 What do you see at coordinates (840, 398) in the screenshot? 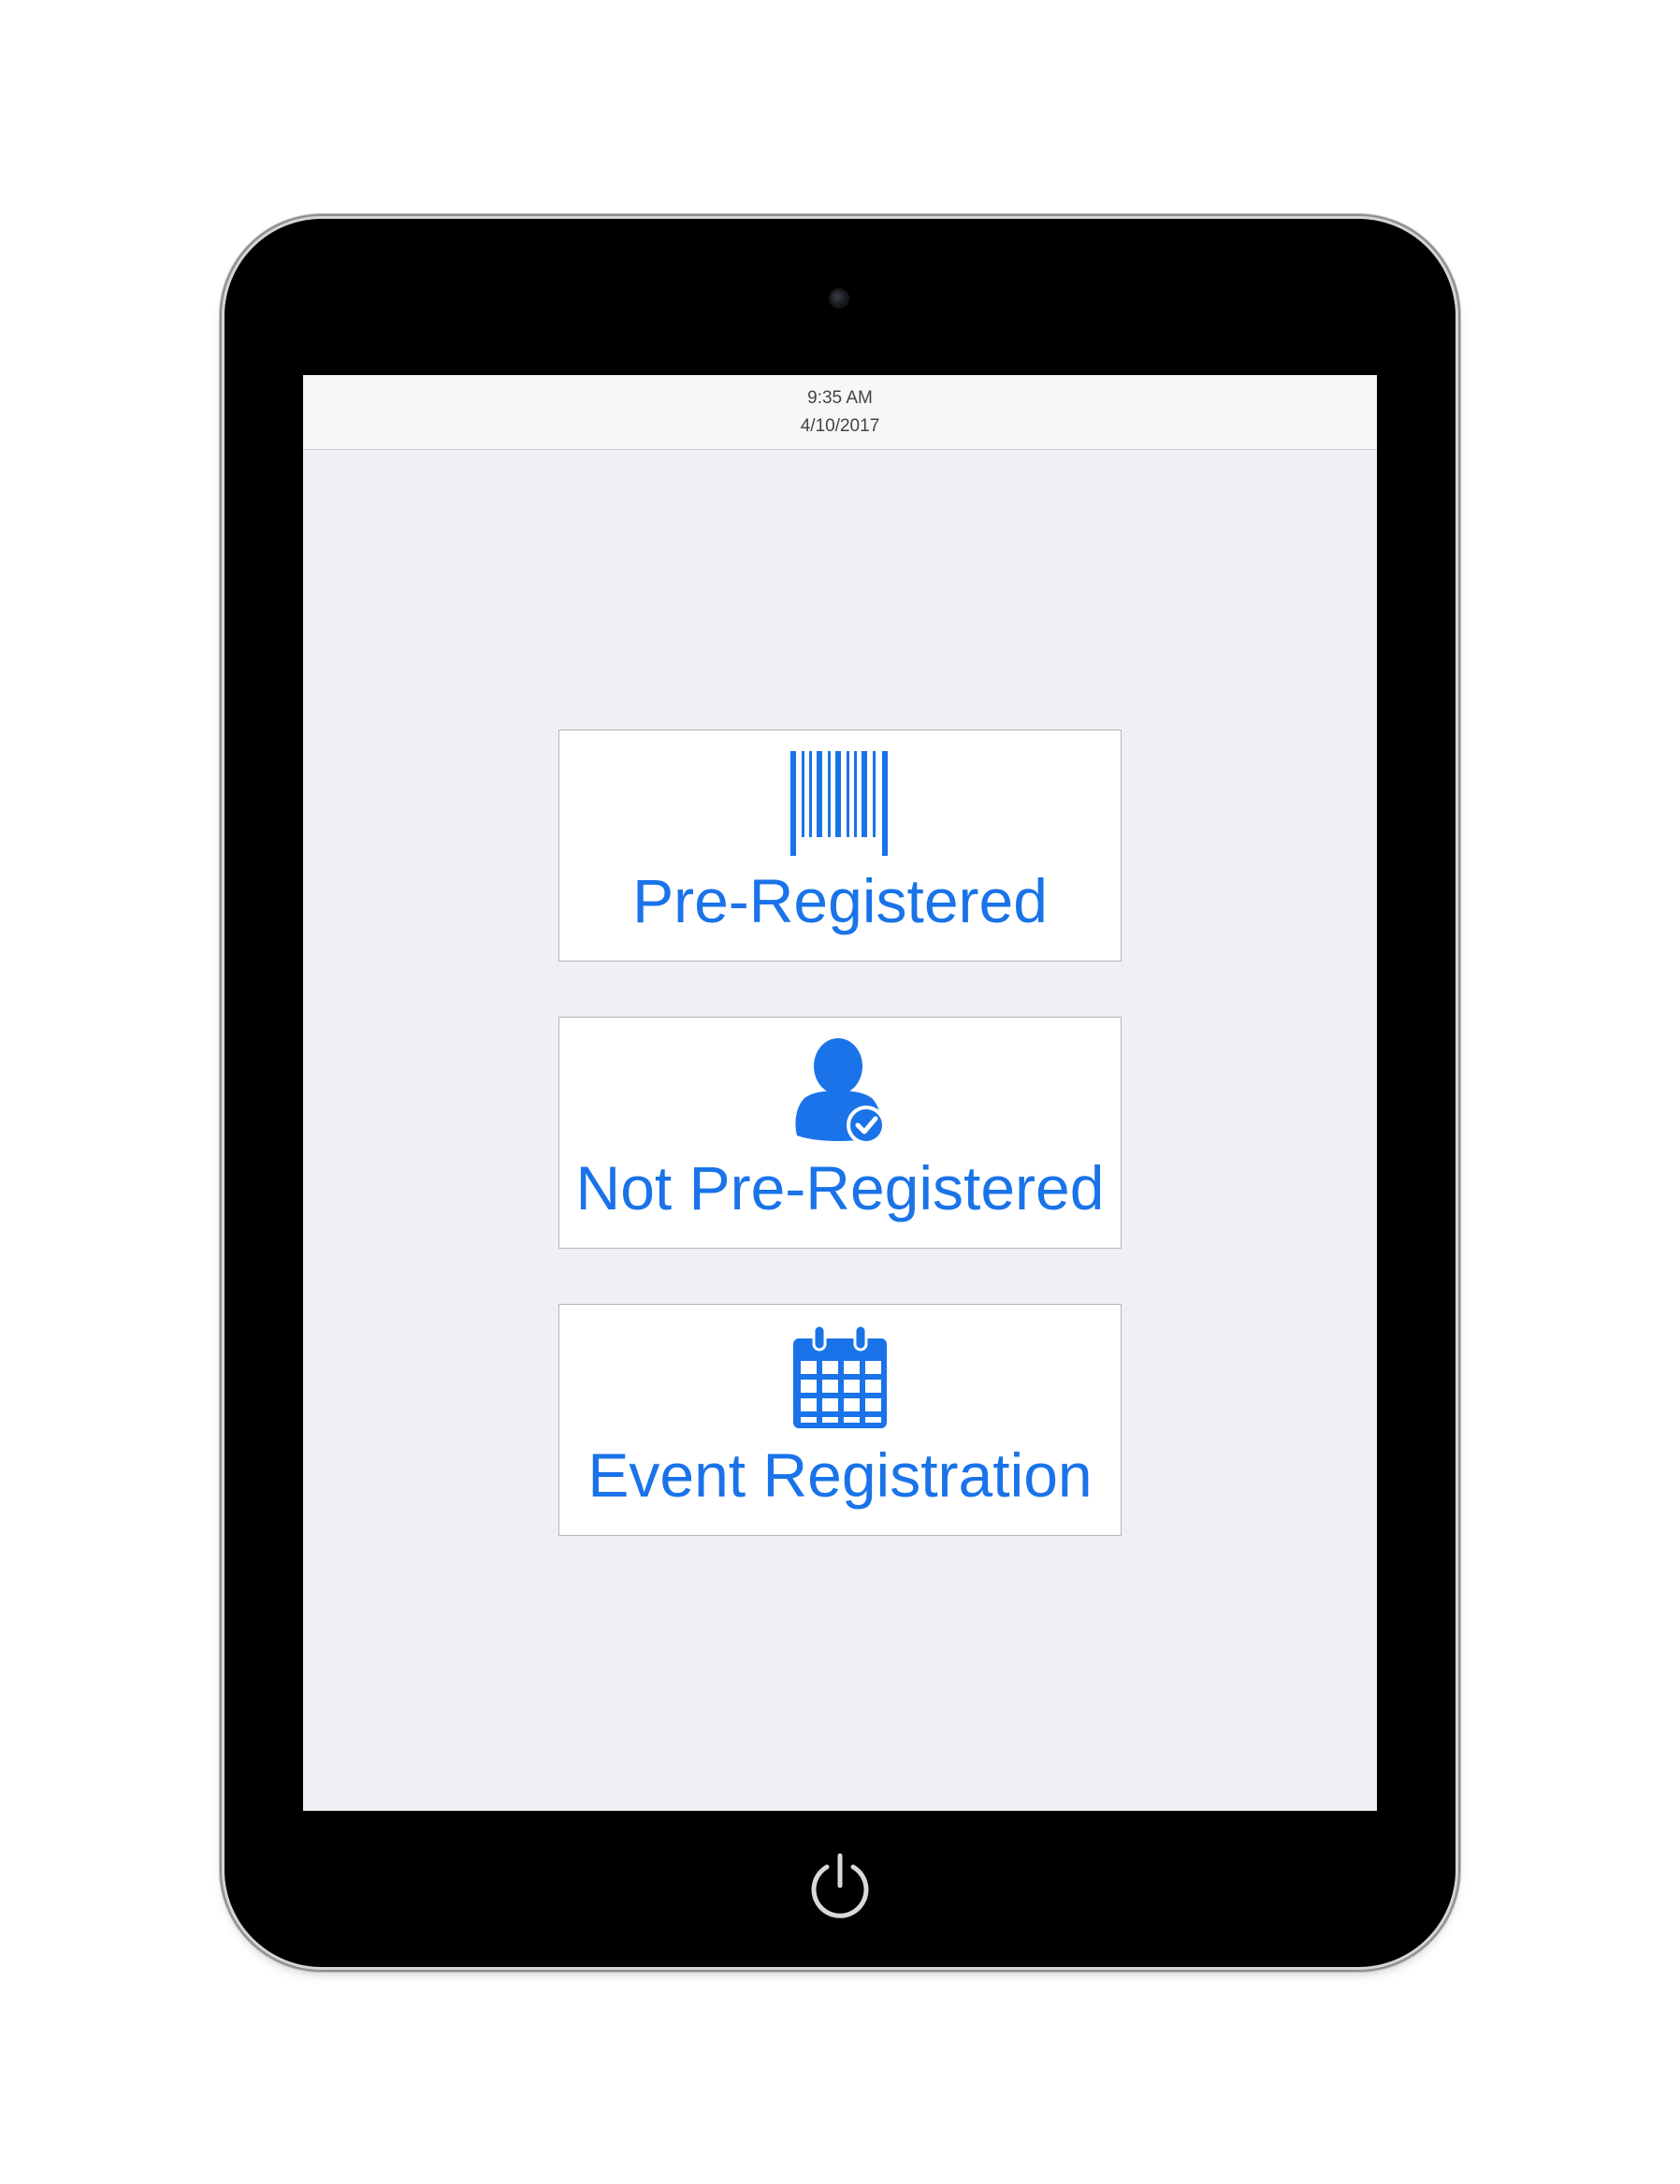
I see `status-time: 9:35 AM` at bounding box center [840, 398].